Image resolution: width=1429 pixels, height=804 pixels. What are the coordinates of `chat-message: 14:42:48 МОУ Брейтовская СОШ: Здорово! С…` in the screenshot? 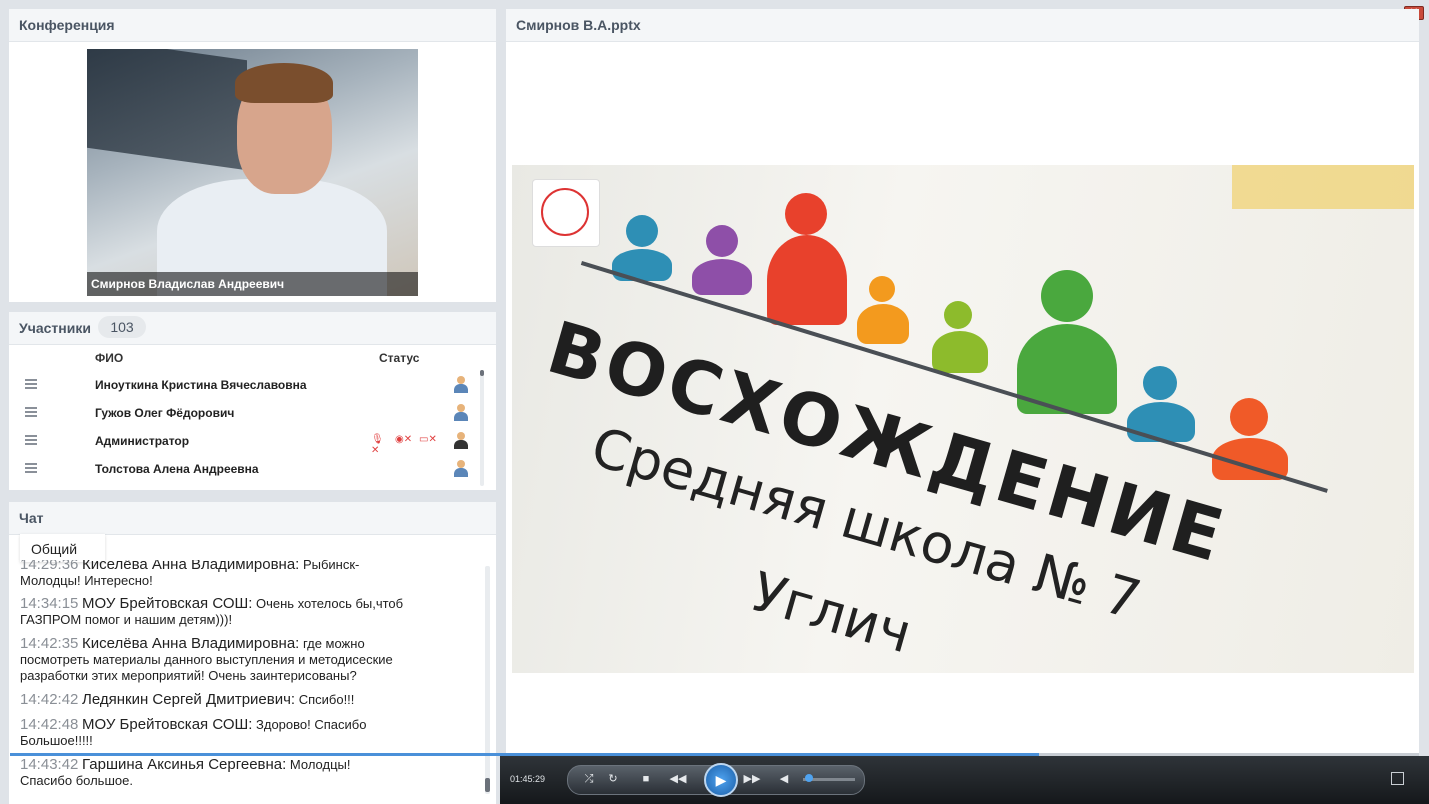 It's located at (193, 732).